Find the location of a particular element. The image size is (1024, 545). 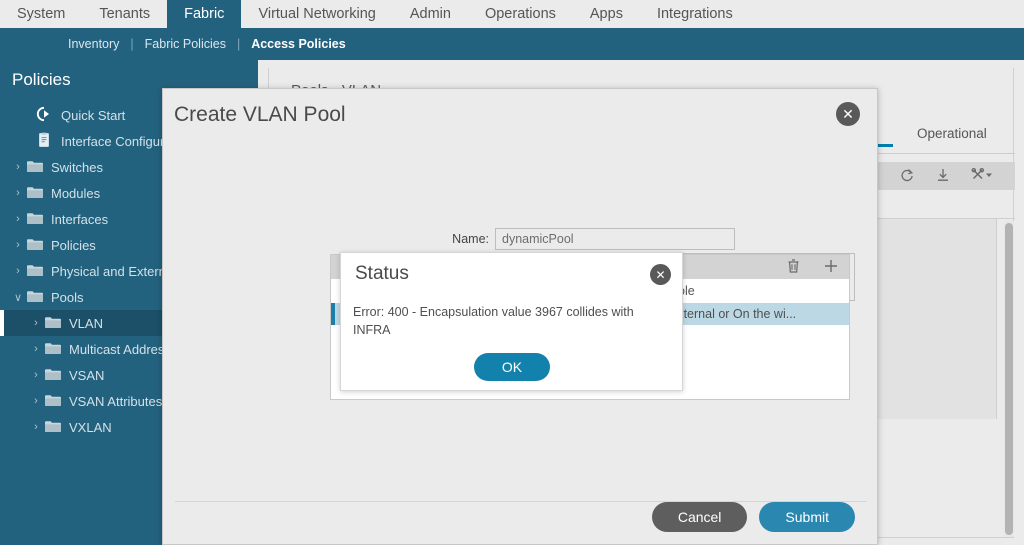

nav-label: System is located at coordinates (41, 14).